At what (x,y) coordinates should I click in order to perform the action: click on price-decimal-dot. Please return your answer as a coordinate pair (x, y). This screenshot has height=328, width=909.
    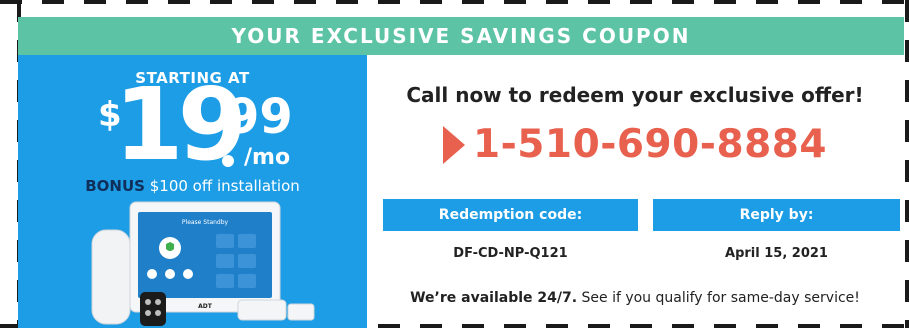
    Looking at the image, I should click on (228, 161).